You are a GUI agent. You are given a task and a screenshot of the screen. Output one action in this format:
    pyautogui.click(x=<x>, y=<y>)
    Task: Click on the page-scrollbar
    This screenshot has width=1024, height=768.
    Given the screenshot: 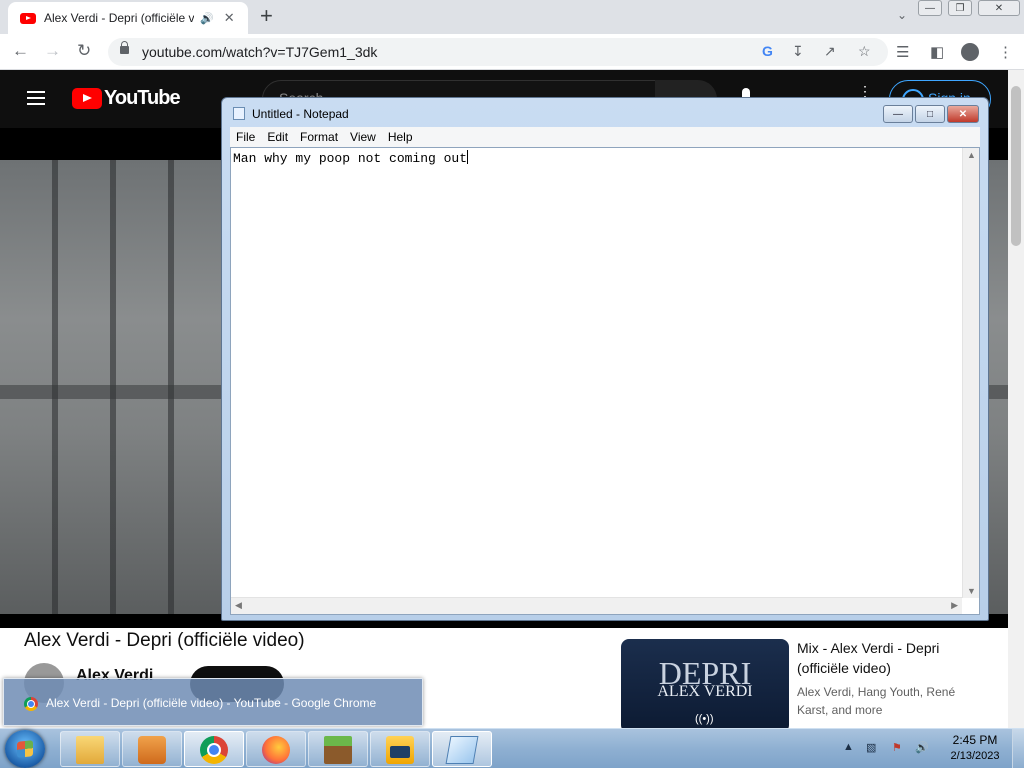 What is the action you would take?
    pyautogui.click(x=1016, y=399)
    